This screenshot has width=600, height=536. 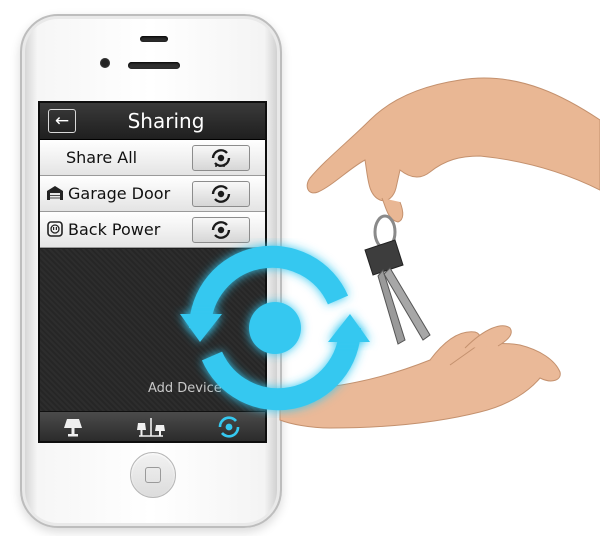 What do you see at coordinates (154, 39) in the screenshot?
I see `top-speaker` at bounding box center [154, 39].